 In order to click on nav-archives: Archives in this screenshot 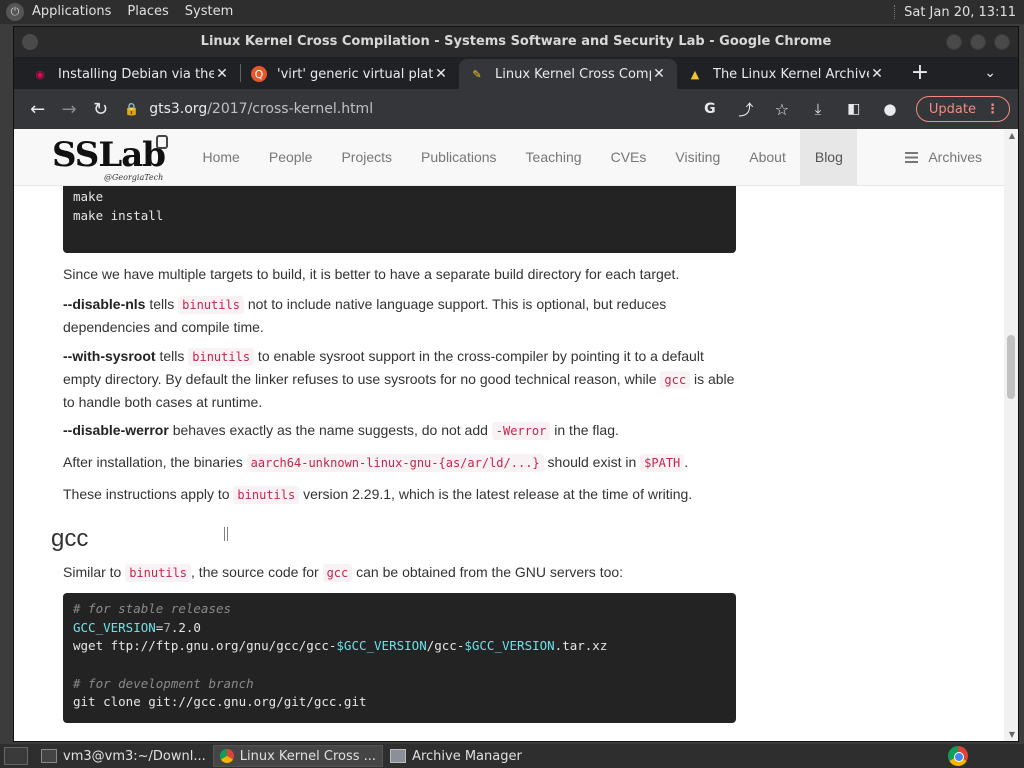, I will do `click(943, 157)`.